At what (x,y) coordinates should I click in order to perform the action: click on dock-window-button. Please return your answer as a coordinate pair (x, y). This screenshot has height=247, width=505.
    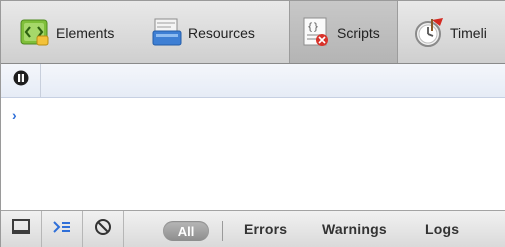
    Looking at the image, I should click on (21, 229).